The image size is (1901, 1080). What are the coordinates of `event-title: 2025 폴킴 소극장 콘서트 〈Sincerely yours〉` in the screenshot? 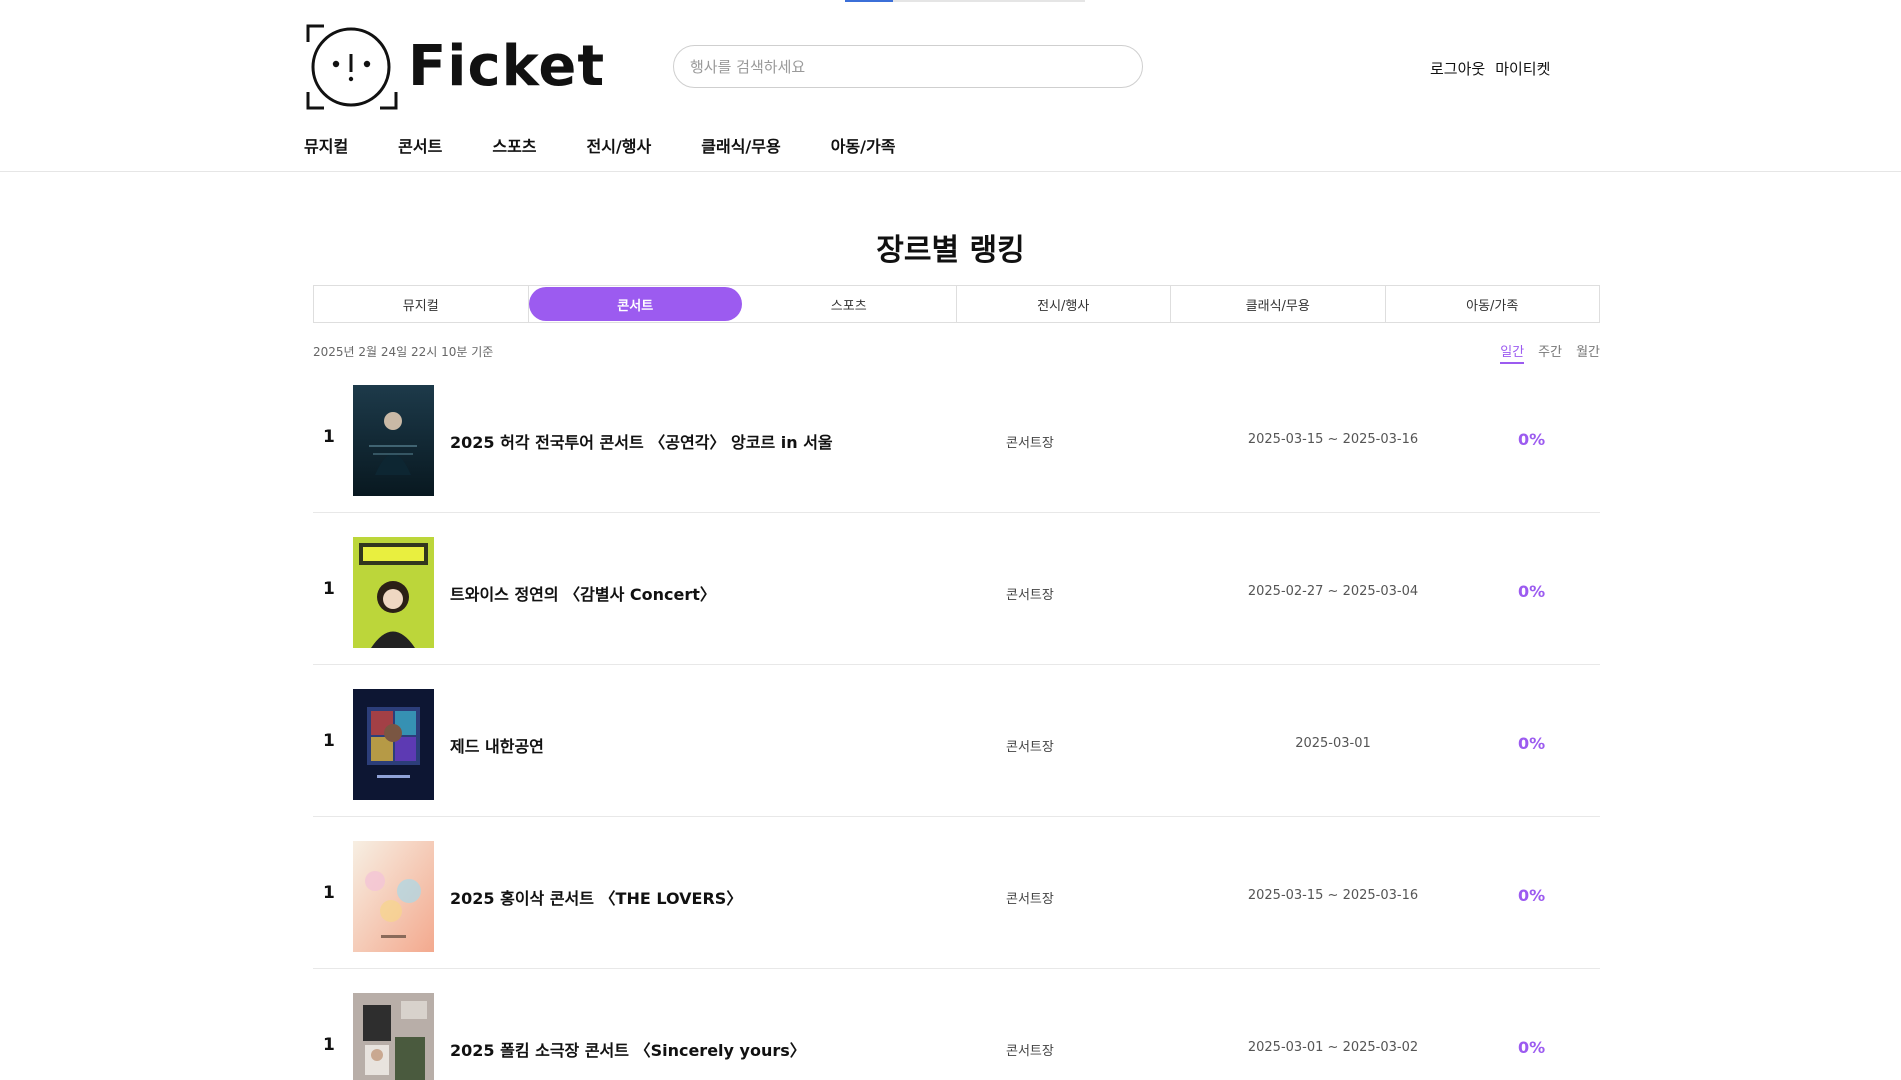 It's located at (628, 1049).